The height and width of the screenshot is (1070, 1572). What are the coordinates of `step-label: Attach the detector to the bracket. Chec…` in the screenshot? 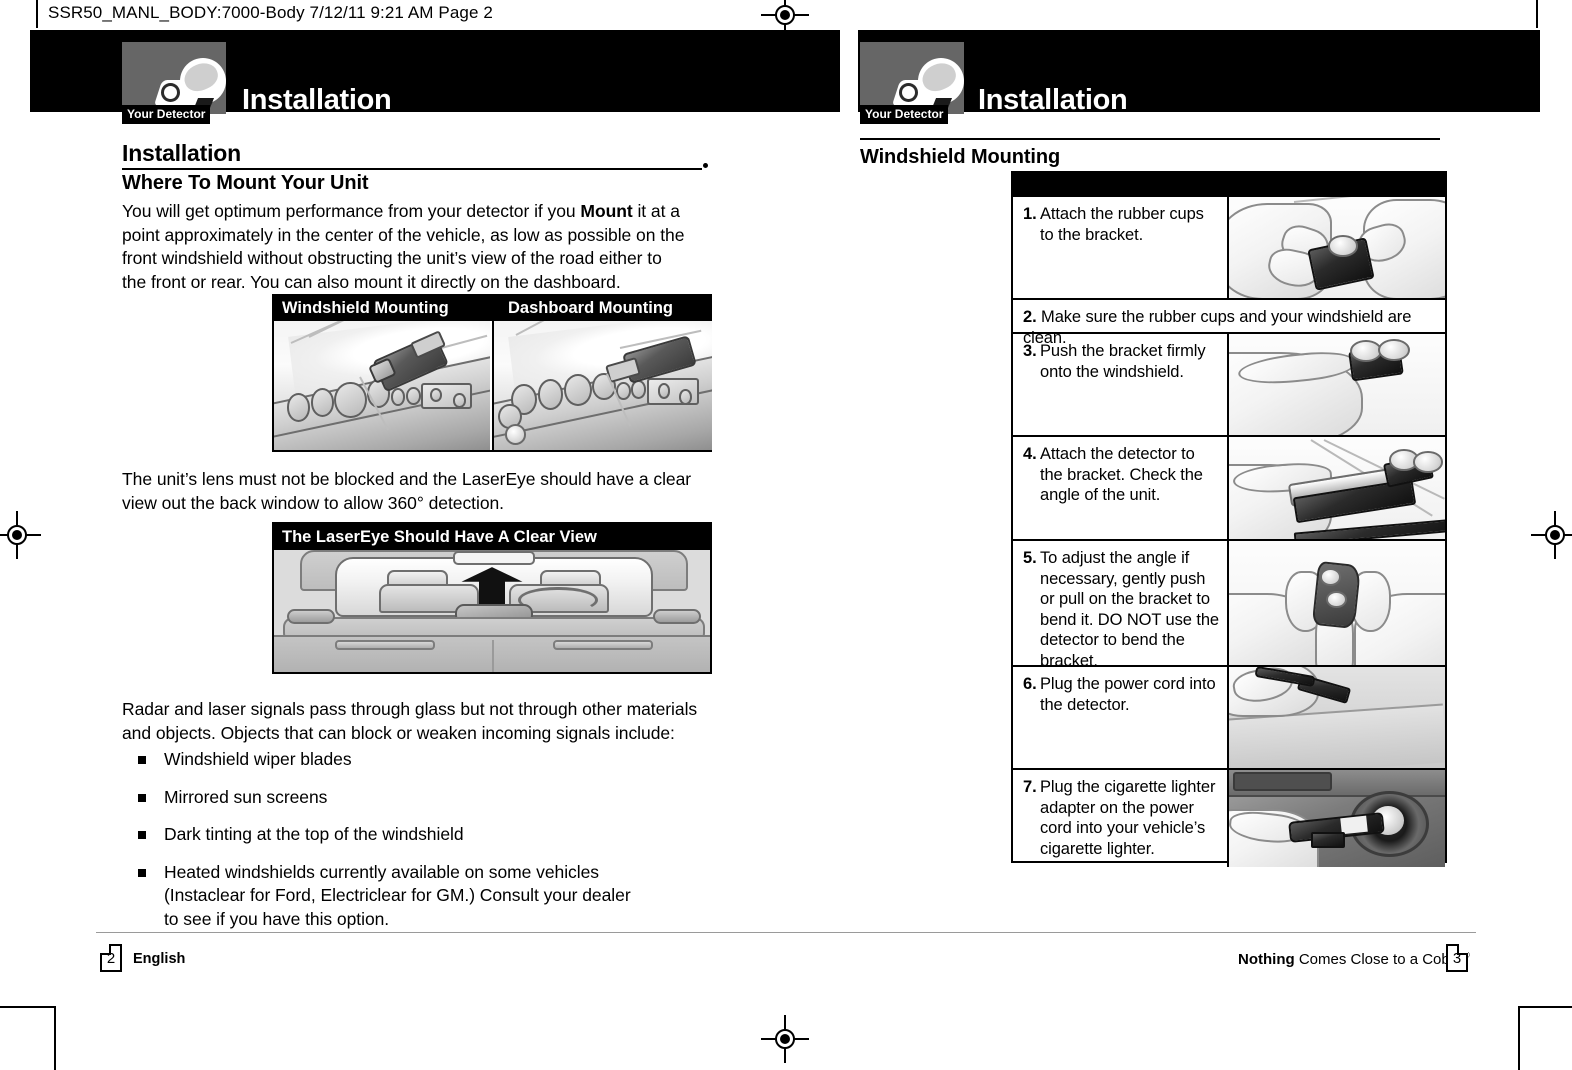 It's located at (1121, 474).